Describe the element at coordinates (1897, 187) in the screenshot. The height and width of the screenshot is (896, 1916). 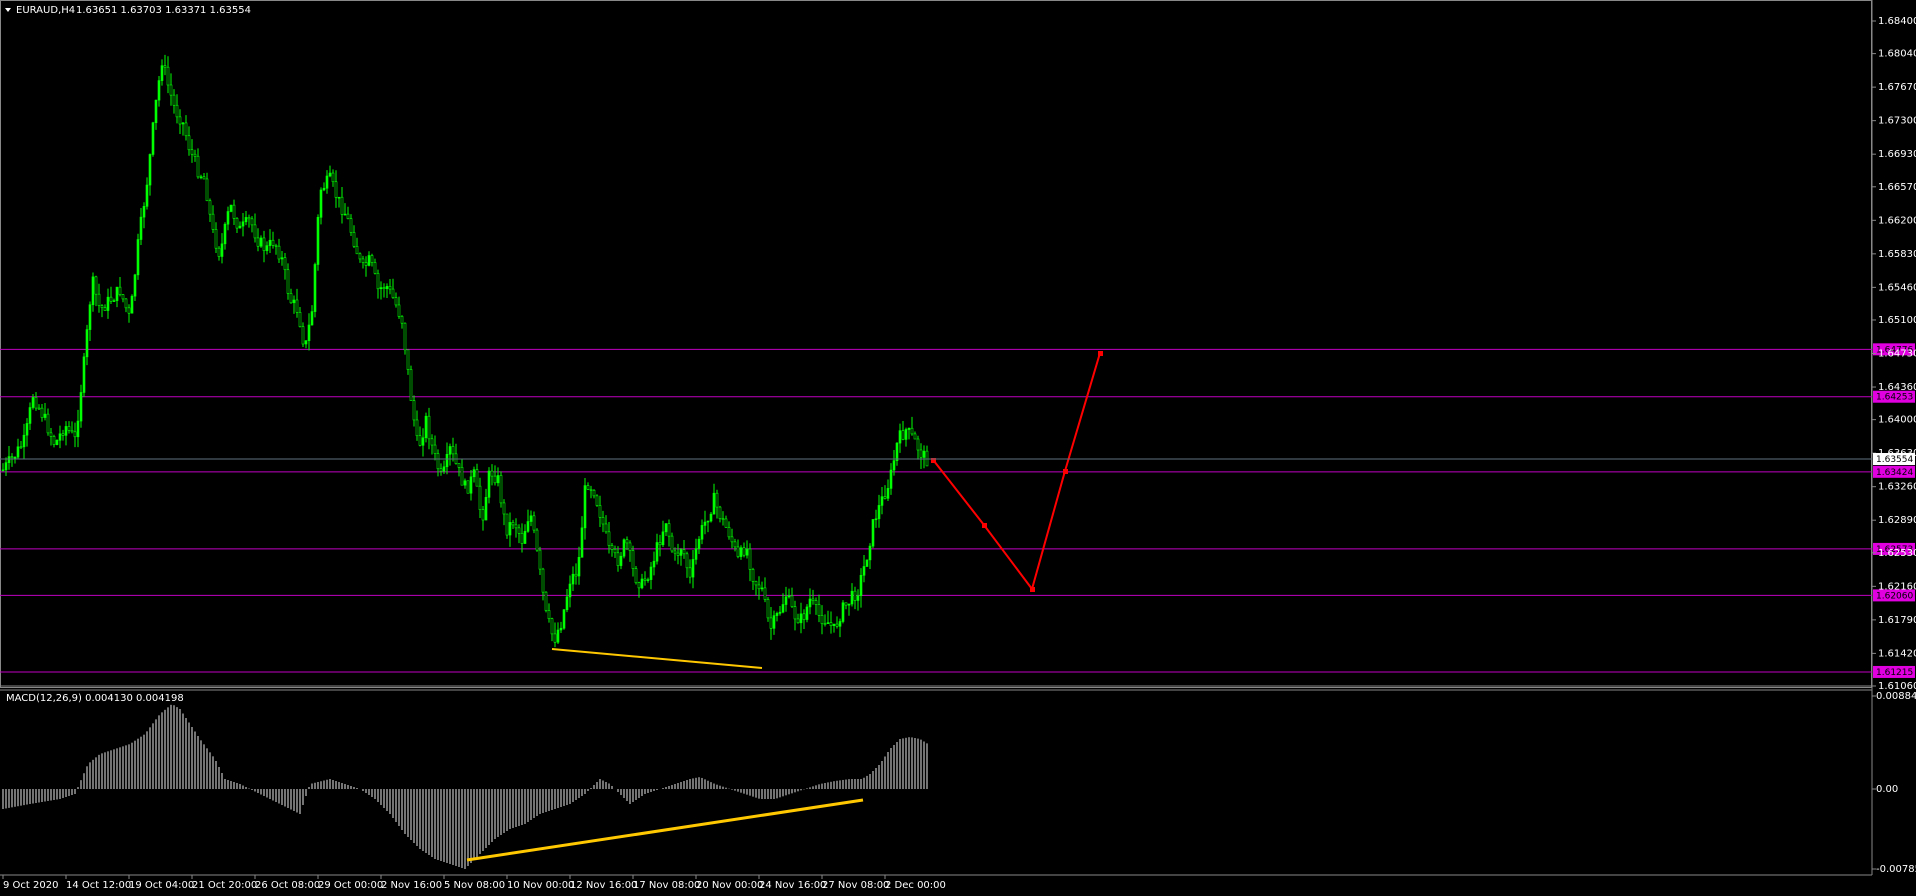
I see `price-tick-label: 1.66570` at that location.